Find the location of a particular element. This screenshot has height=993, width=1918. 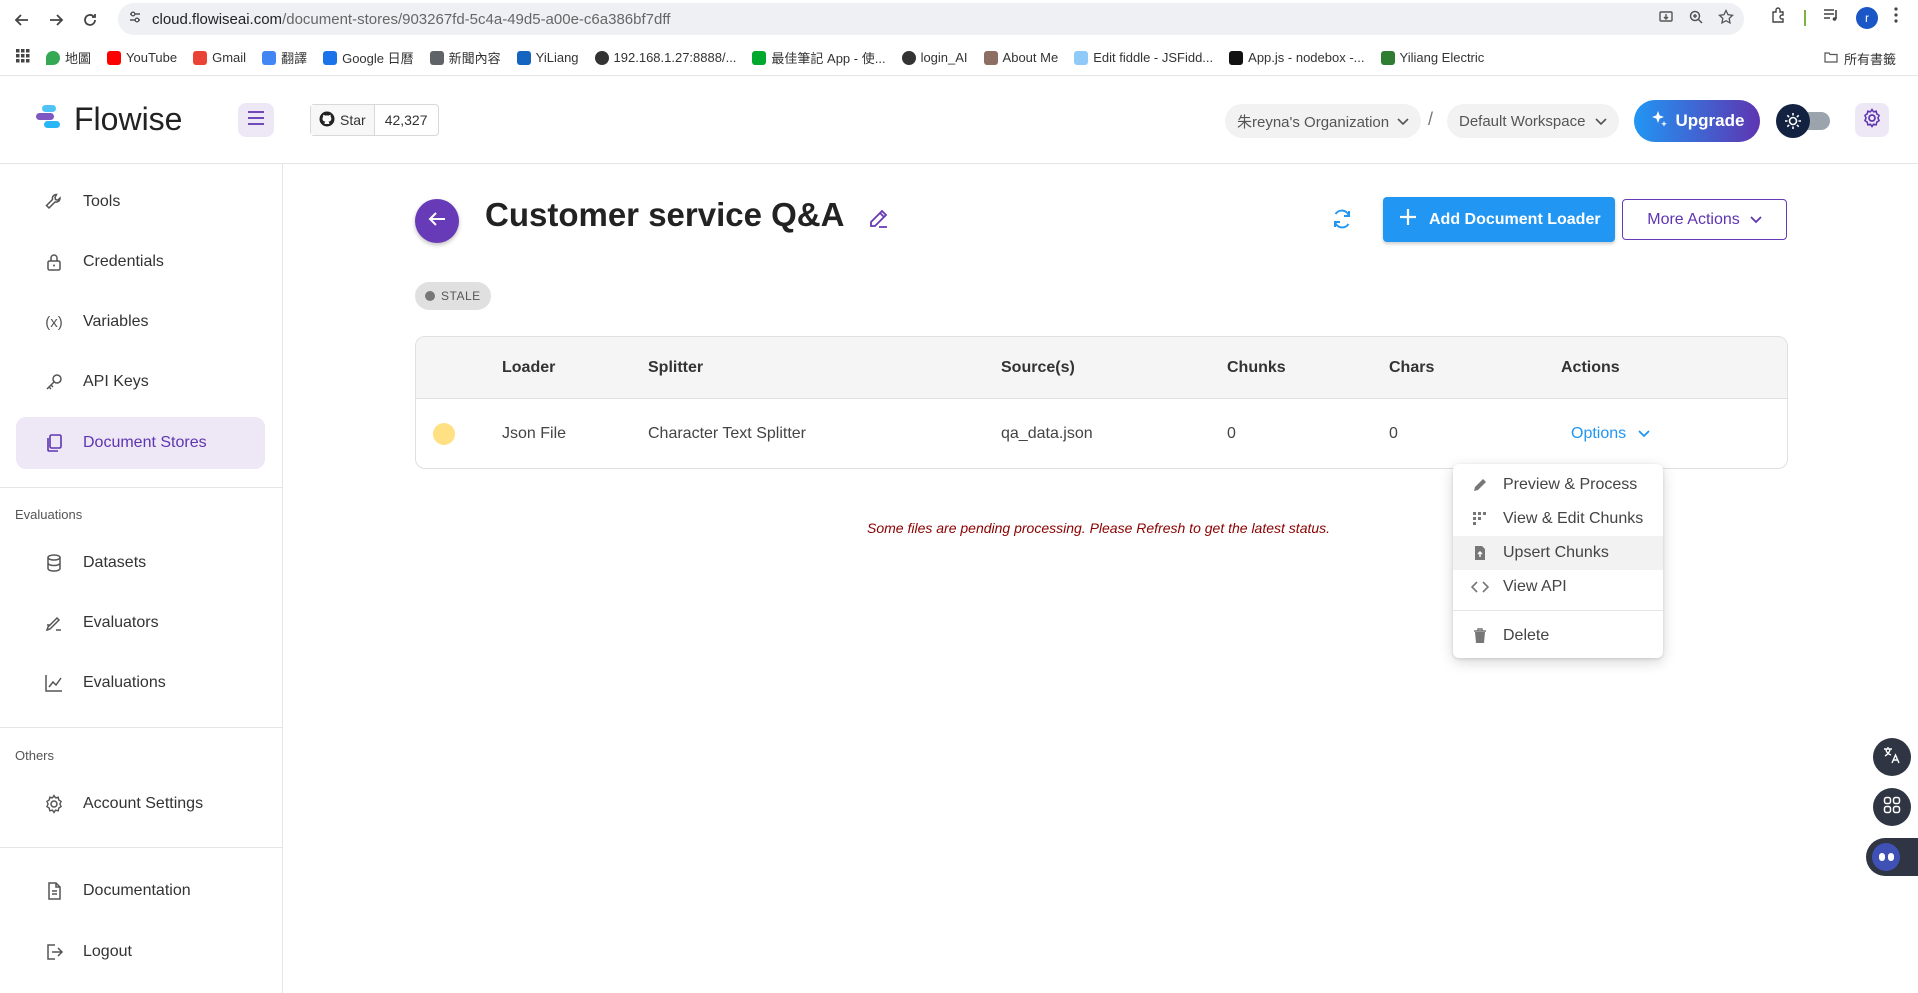

flowise-logo: Flowise is located at coordinates (109, 119).